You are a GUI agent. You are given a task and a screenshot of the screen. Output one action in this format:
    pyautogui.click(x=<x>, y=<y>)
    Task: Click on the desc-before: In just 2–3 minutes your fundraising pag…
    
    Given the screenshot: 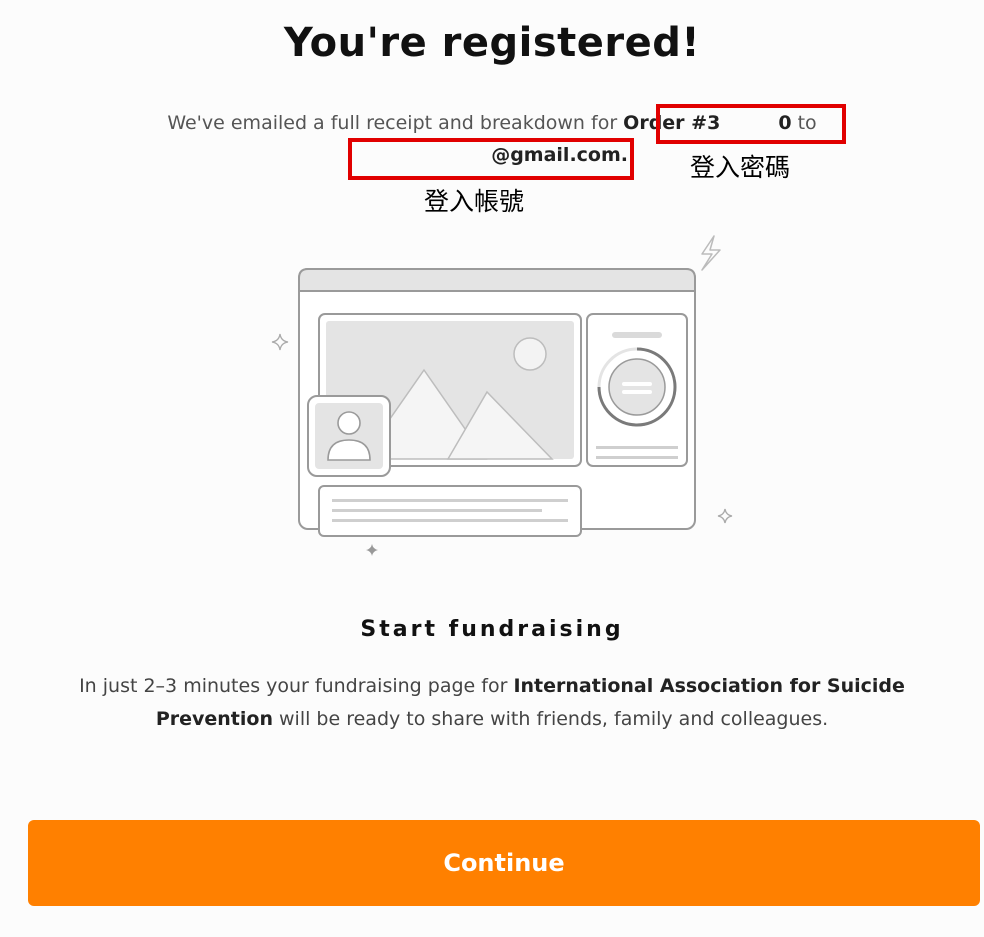 What is the action you would take?
    pyautogui.click(x=296, y=686)
    